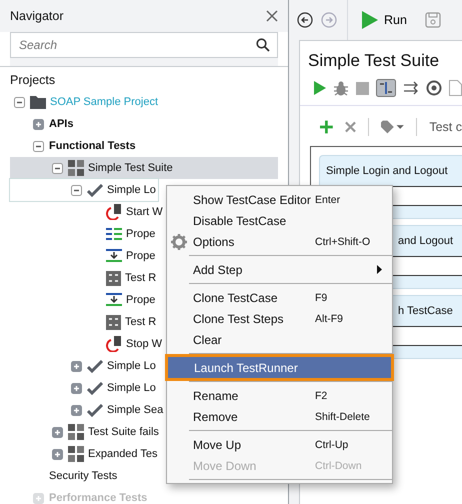  What do you see at coordinates (426, 241) in the screenshot?
I see `test-case-name: and Logout` at bounding box center [426, 241].